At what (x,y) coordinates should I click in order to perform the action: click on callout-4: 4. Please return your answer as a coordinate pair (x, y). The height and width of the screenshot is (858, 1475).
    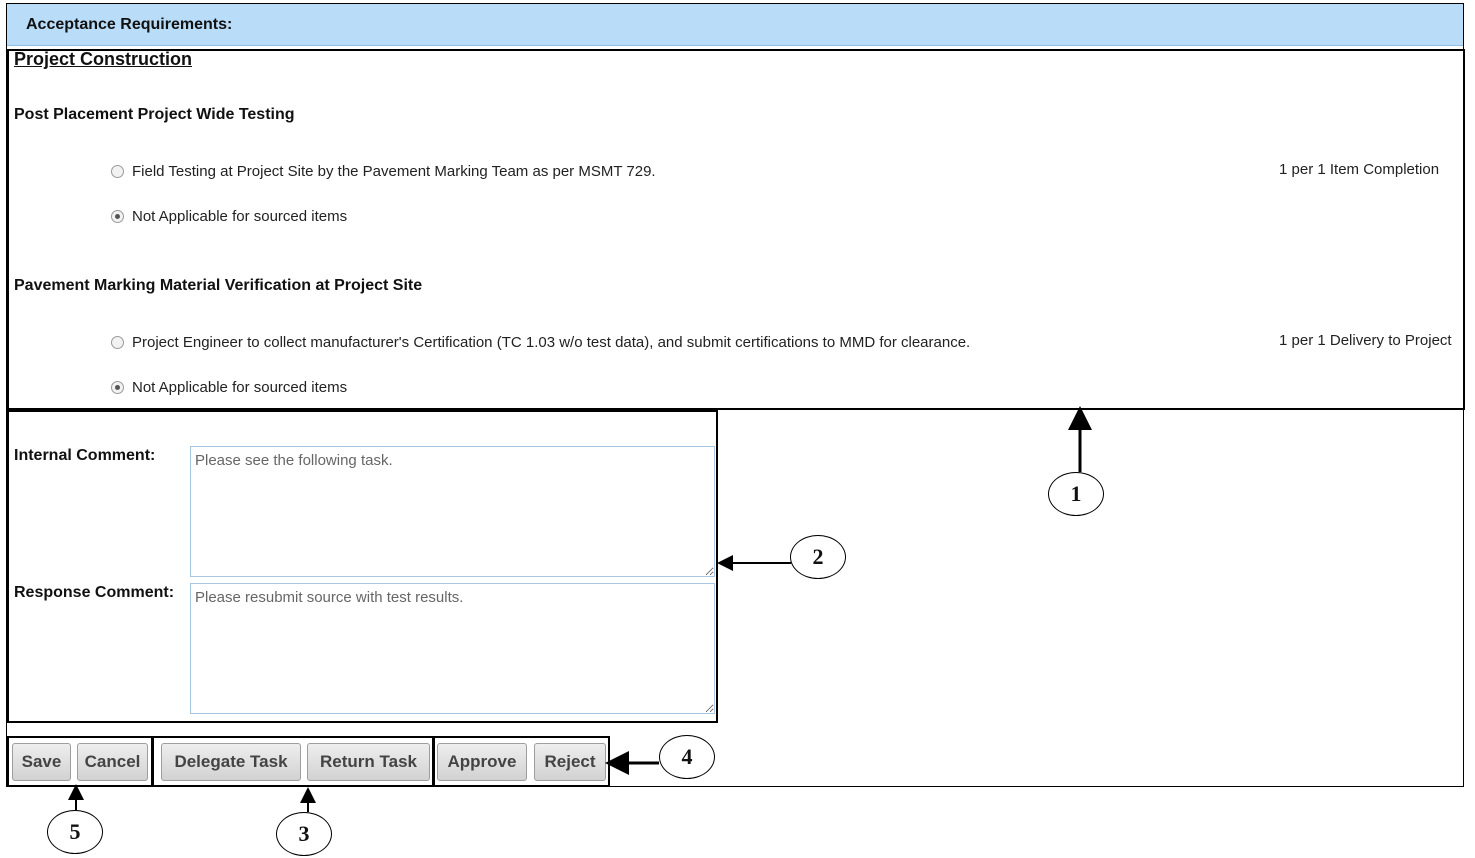
    Looking at the image, I should click on (687, 757).